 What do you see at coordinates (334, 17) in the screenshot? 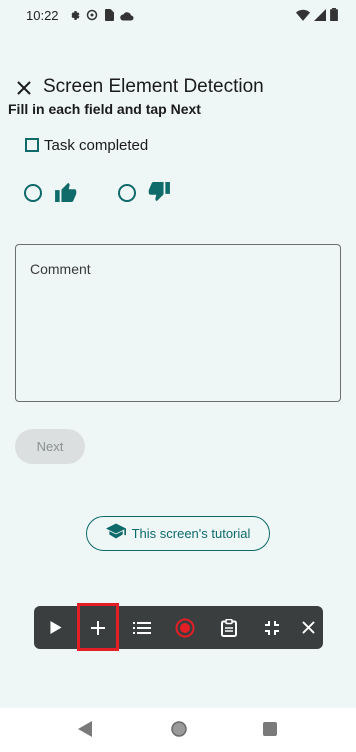
I see `battery-icon` at bounding box center [334, 17].